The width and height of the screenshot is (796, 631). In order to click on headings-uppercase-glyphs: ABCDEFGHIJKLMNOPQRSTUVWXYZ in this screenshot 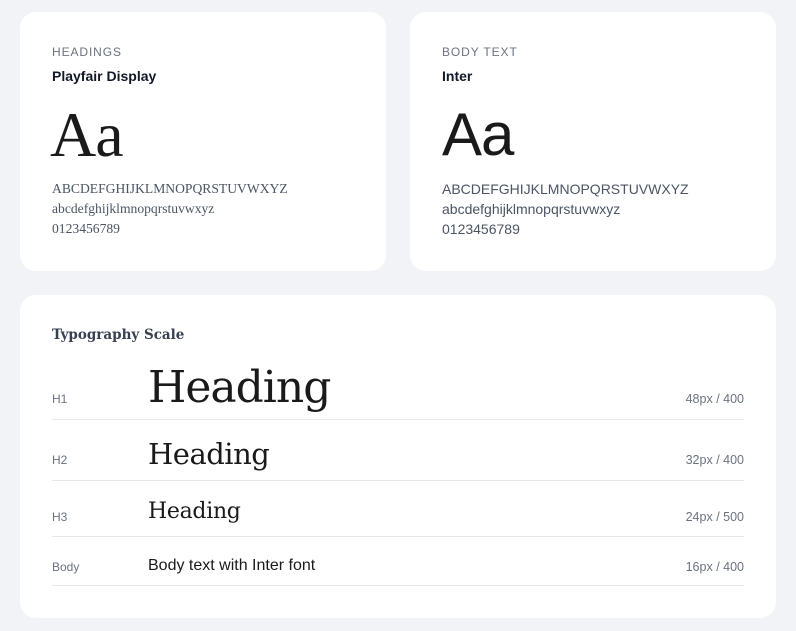, I will do `click(170, 188)`.